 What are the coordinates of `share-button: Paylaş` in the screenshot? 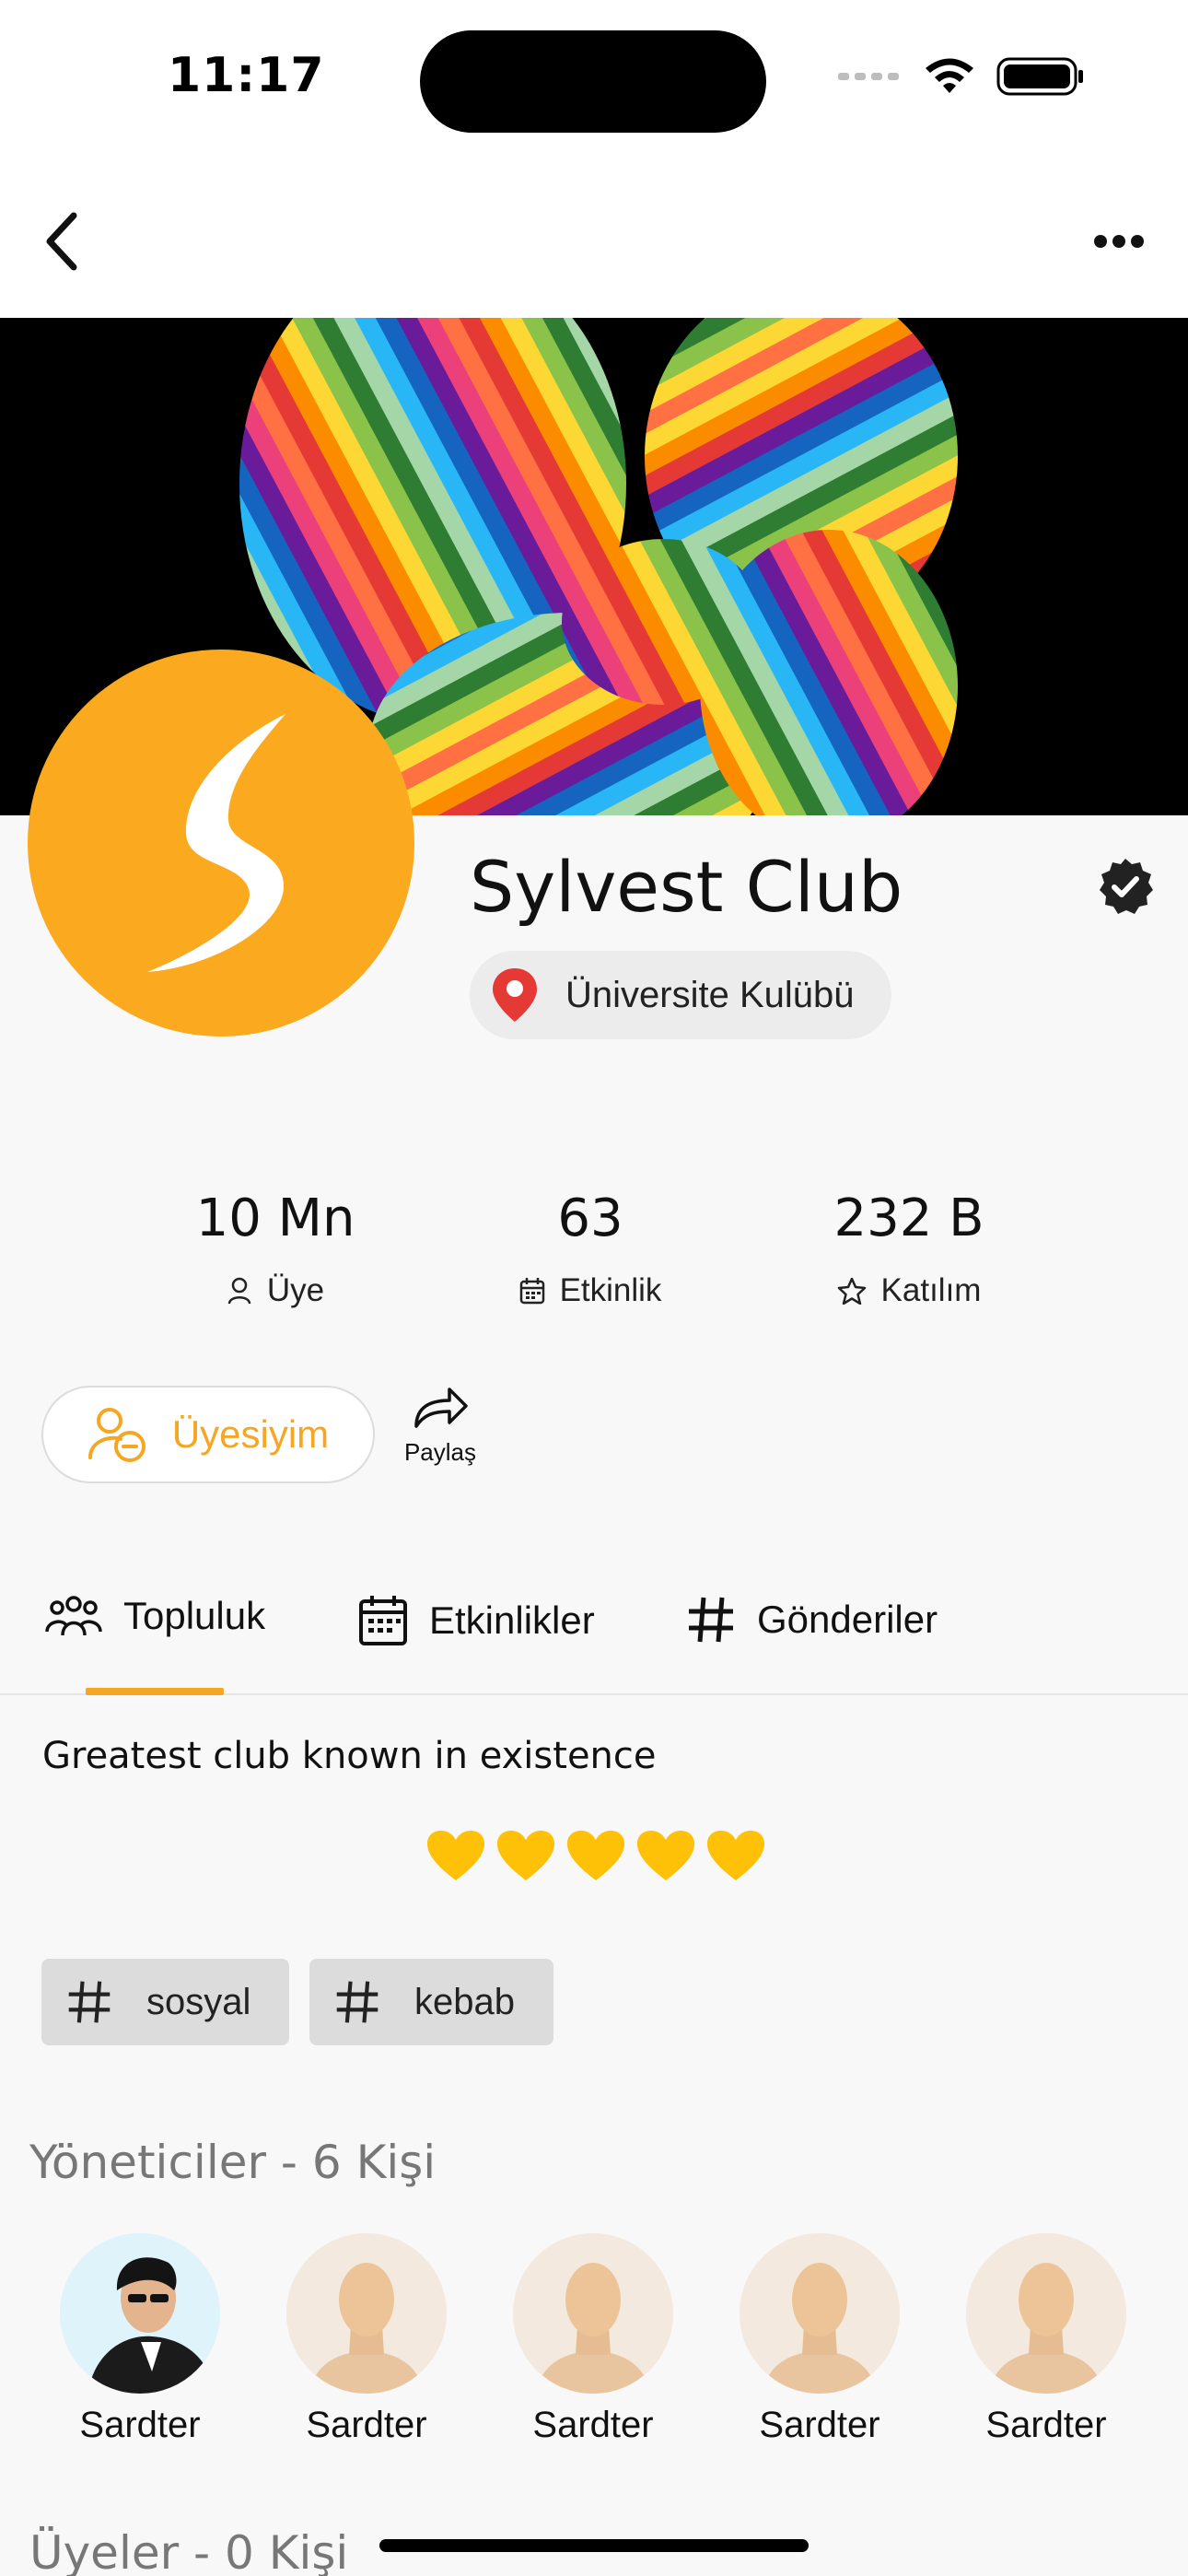 It's located at (440, 1424).